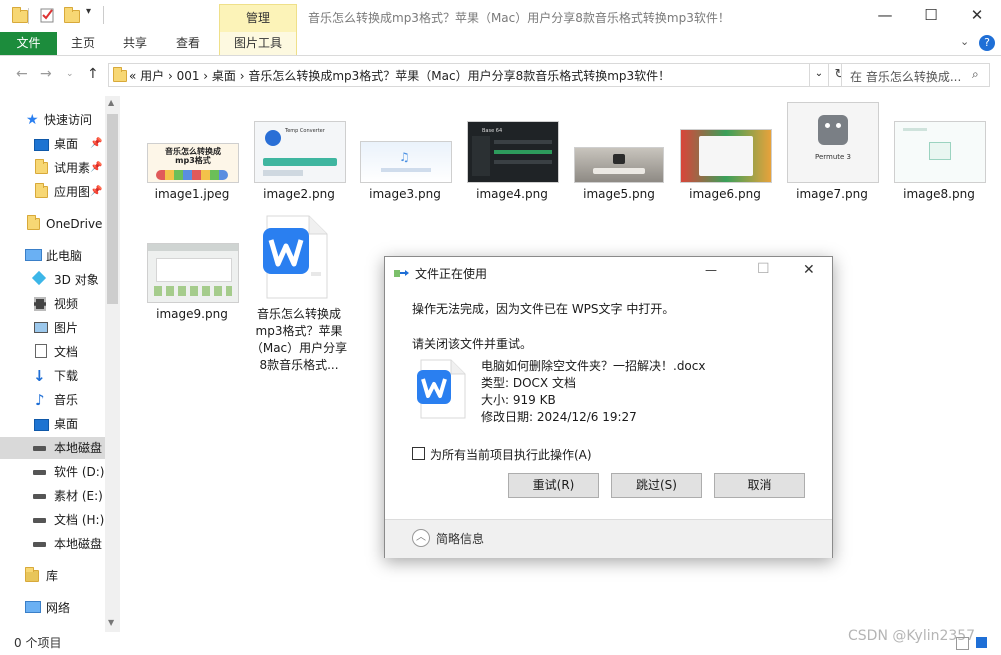  I want to click on dialog-minimize-button: —, so click(711, 270).